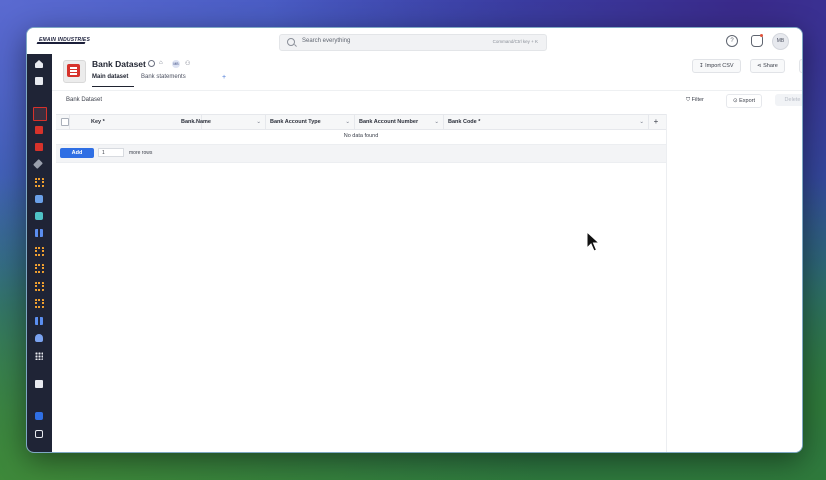 This screenshot has width=826, height=480. What do you see at coordinates (39, 434) in the screenshot?
I see `lock-icon` at bounding box center [39, 434].